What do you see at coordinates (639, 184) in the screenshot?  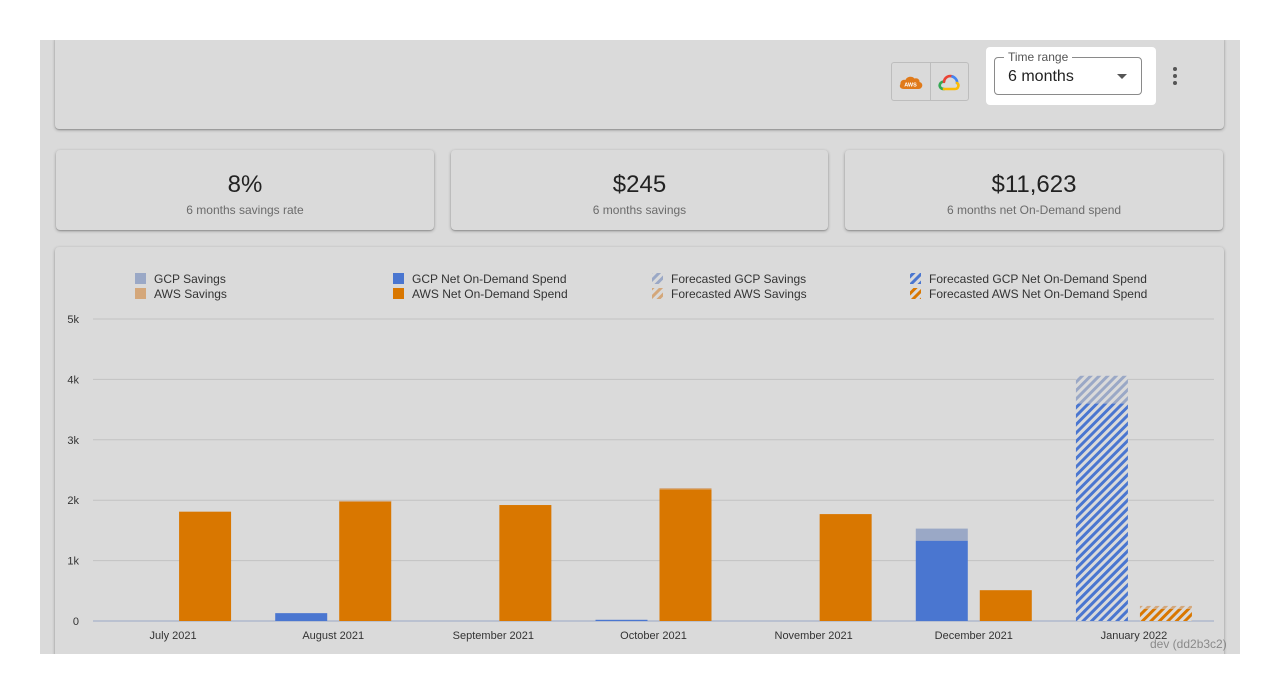 I see `savings-value: $245` at bounding box center [639, 184].